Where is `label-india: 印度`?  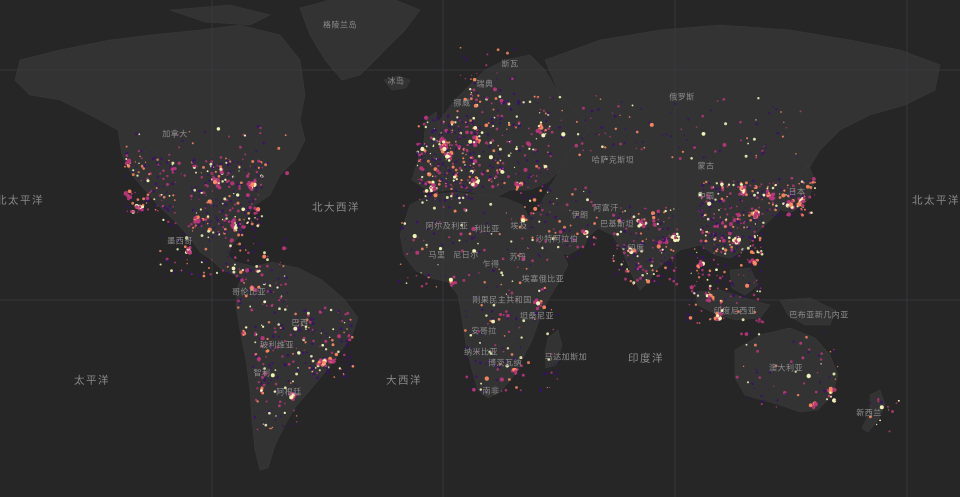 label-india: 印度 is located at coordinates (636, 248).